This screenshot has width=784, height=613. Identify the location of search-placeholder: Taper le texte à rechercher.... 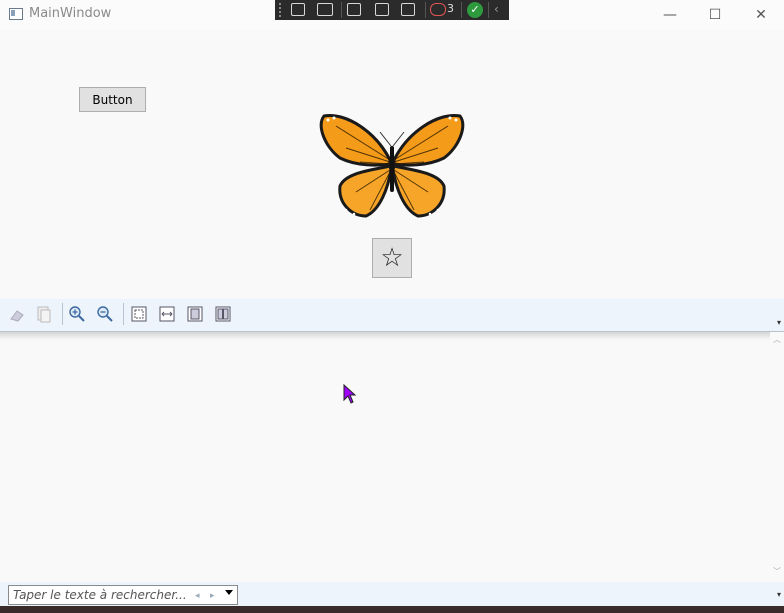
(100, 595).